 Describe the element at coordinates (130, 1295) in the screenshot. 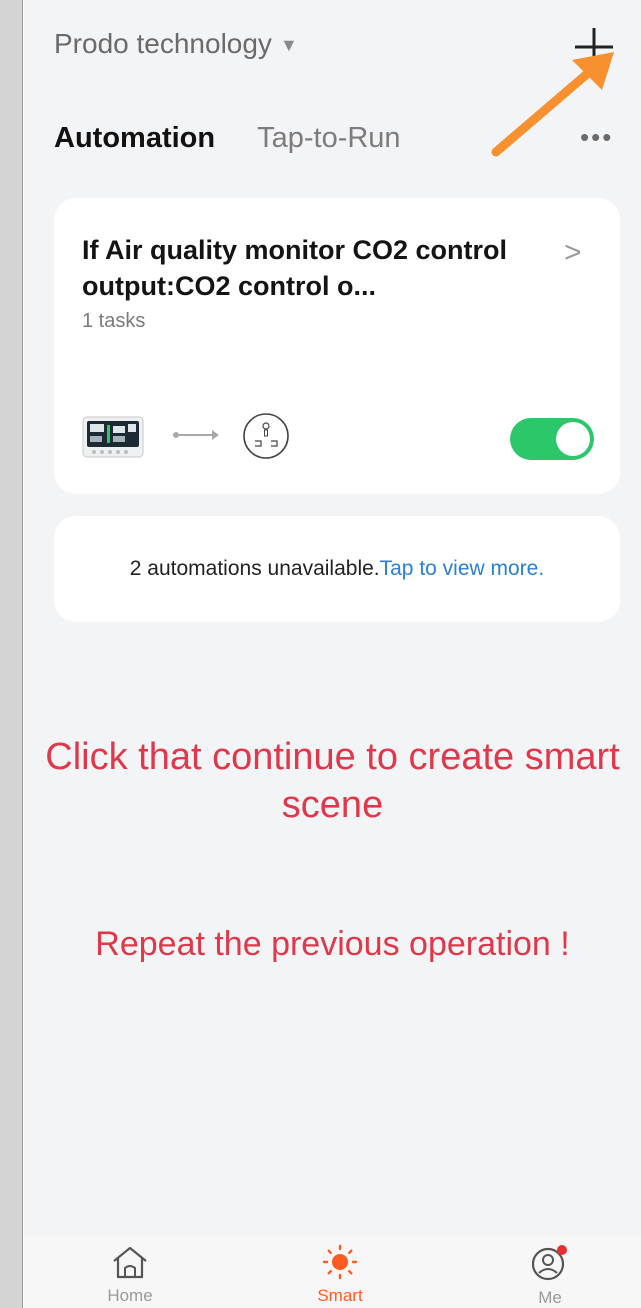

I see `tab-home-label: Home` at that location.